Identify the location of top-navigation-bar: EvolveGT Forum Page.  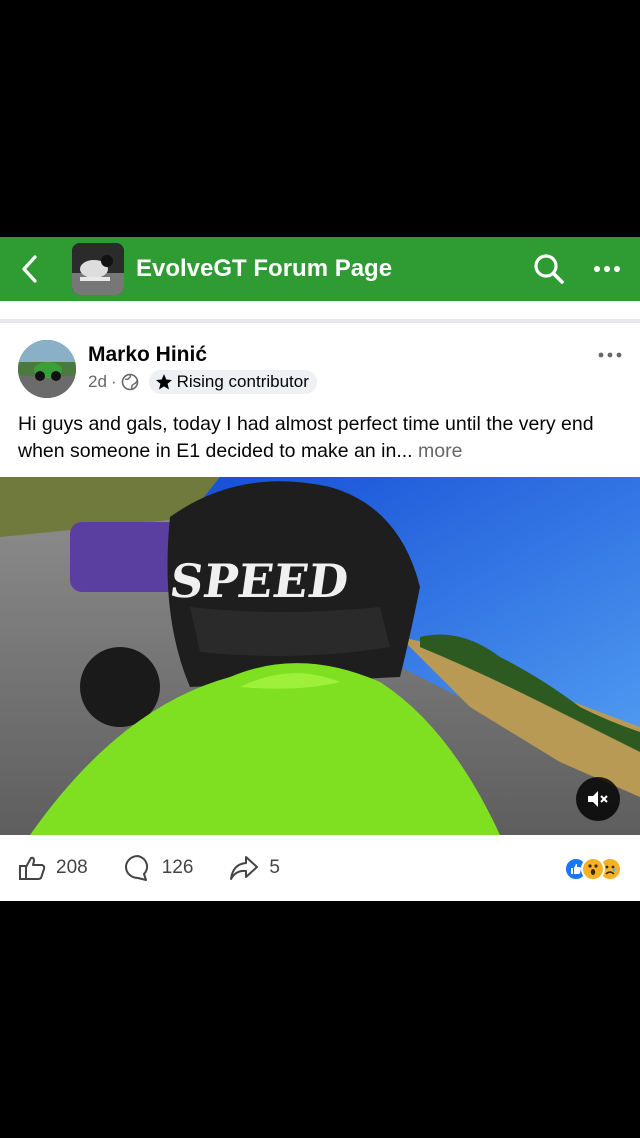
(320, 269).